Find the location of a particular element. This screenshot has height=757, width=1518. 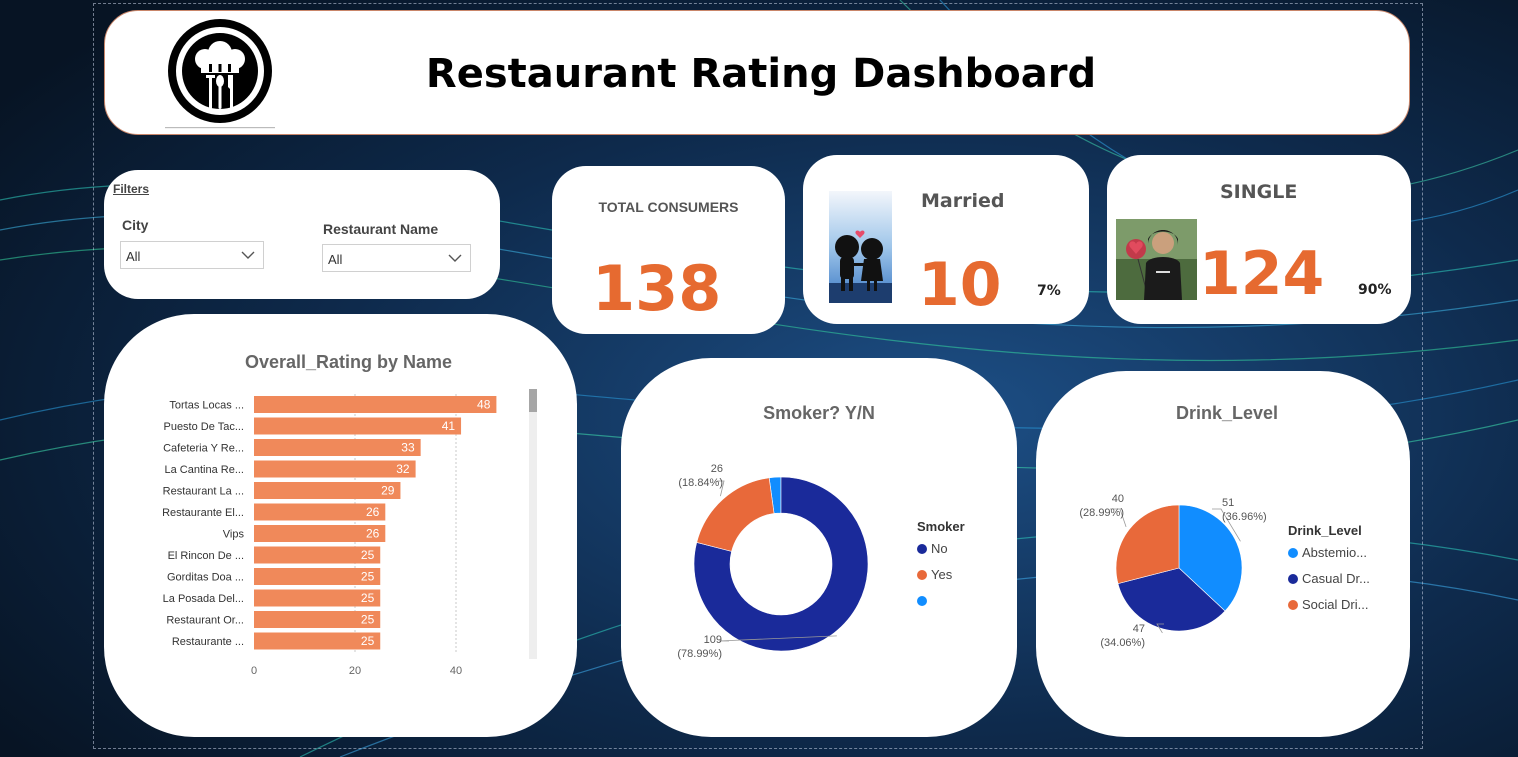

legend-label: No is located at coordinates (939, 548).